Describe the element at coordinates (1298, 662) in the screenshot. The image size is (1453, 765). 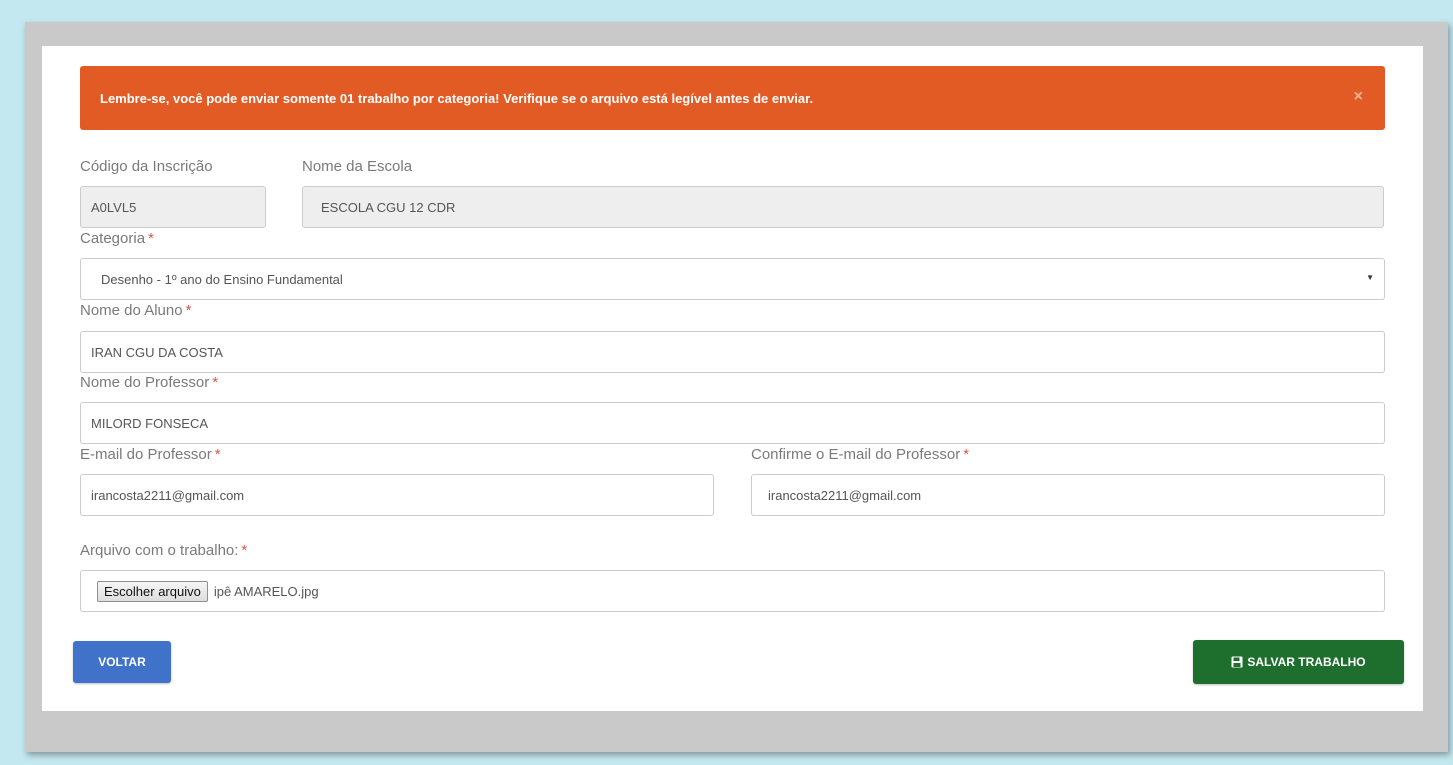
I see `save-work-button: SALVAR TRABALHO` at that location.